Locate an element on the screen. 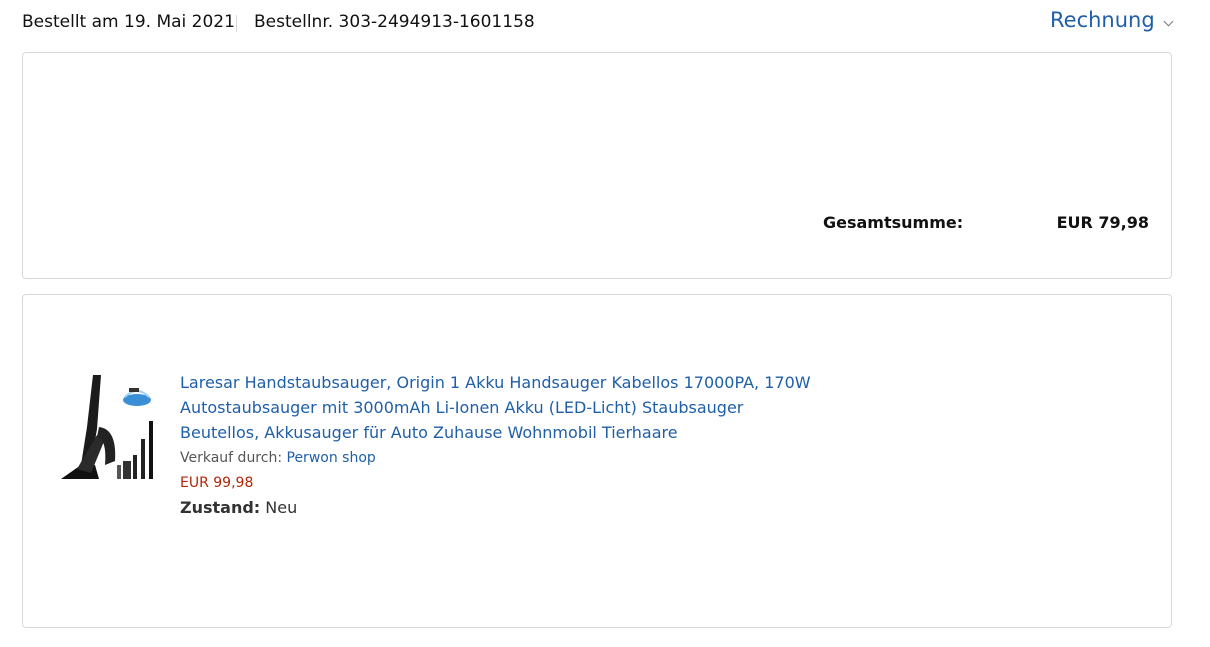 Image resolution: width=1210 pixels, height=647 pixels. sold-by-label: Verkauf durch: is located at coordinates (231, 458).